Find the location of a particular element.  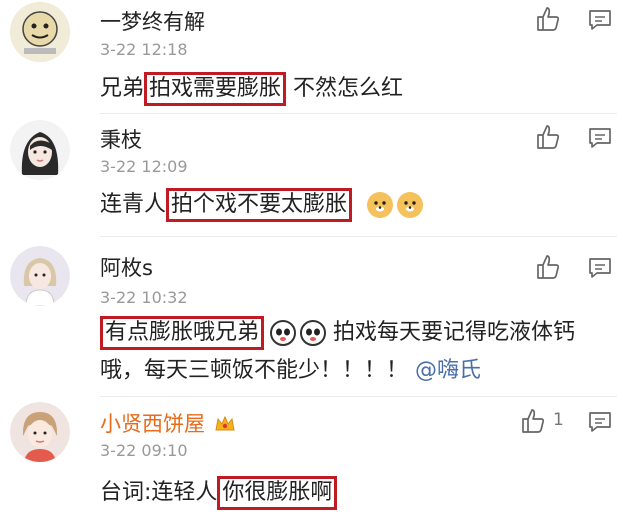

username-text: 小贤西饼屋 is located at coordinates (152, 424).